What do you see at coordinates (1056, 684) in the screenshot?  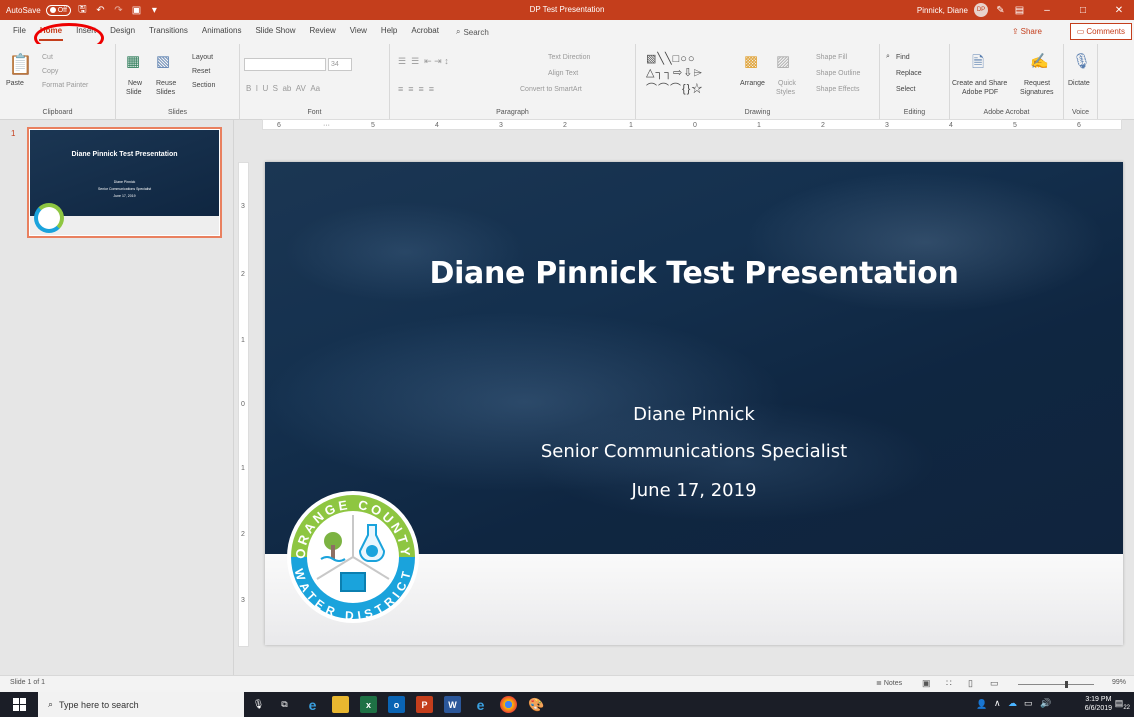 I see `zoom-slider` at bounding box center [1056, 684].